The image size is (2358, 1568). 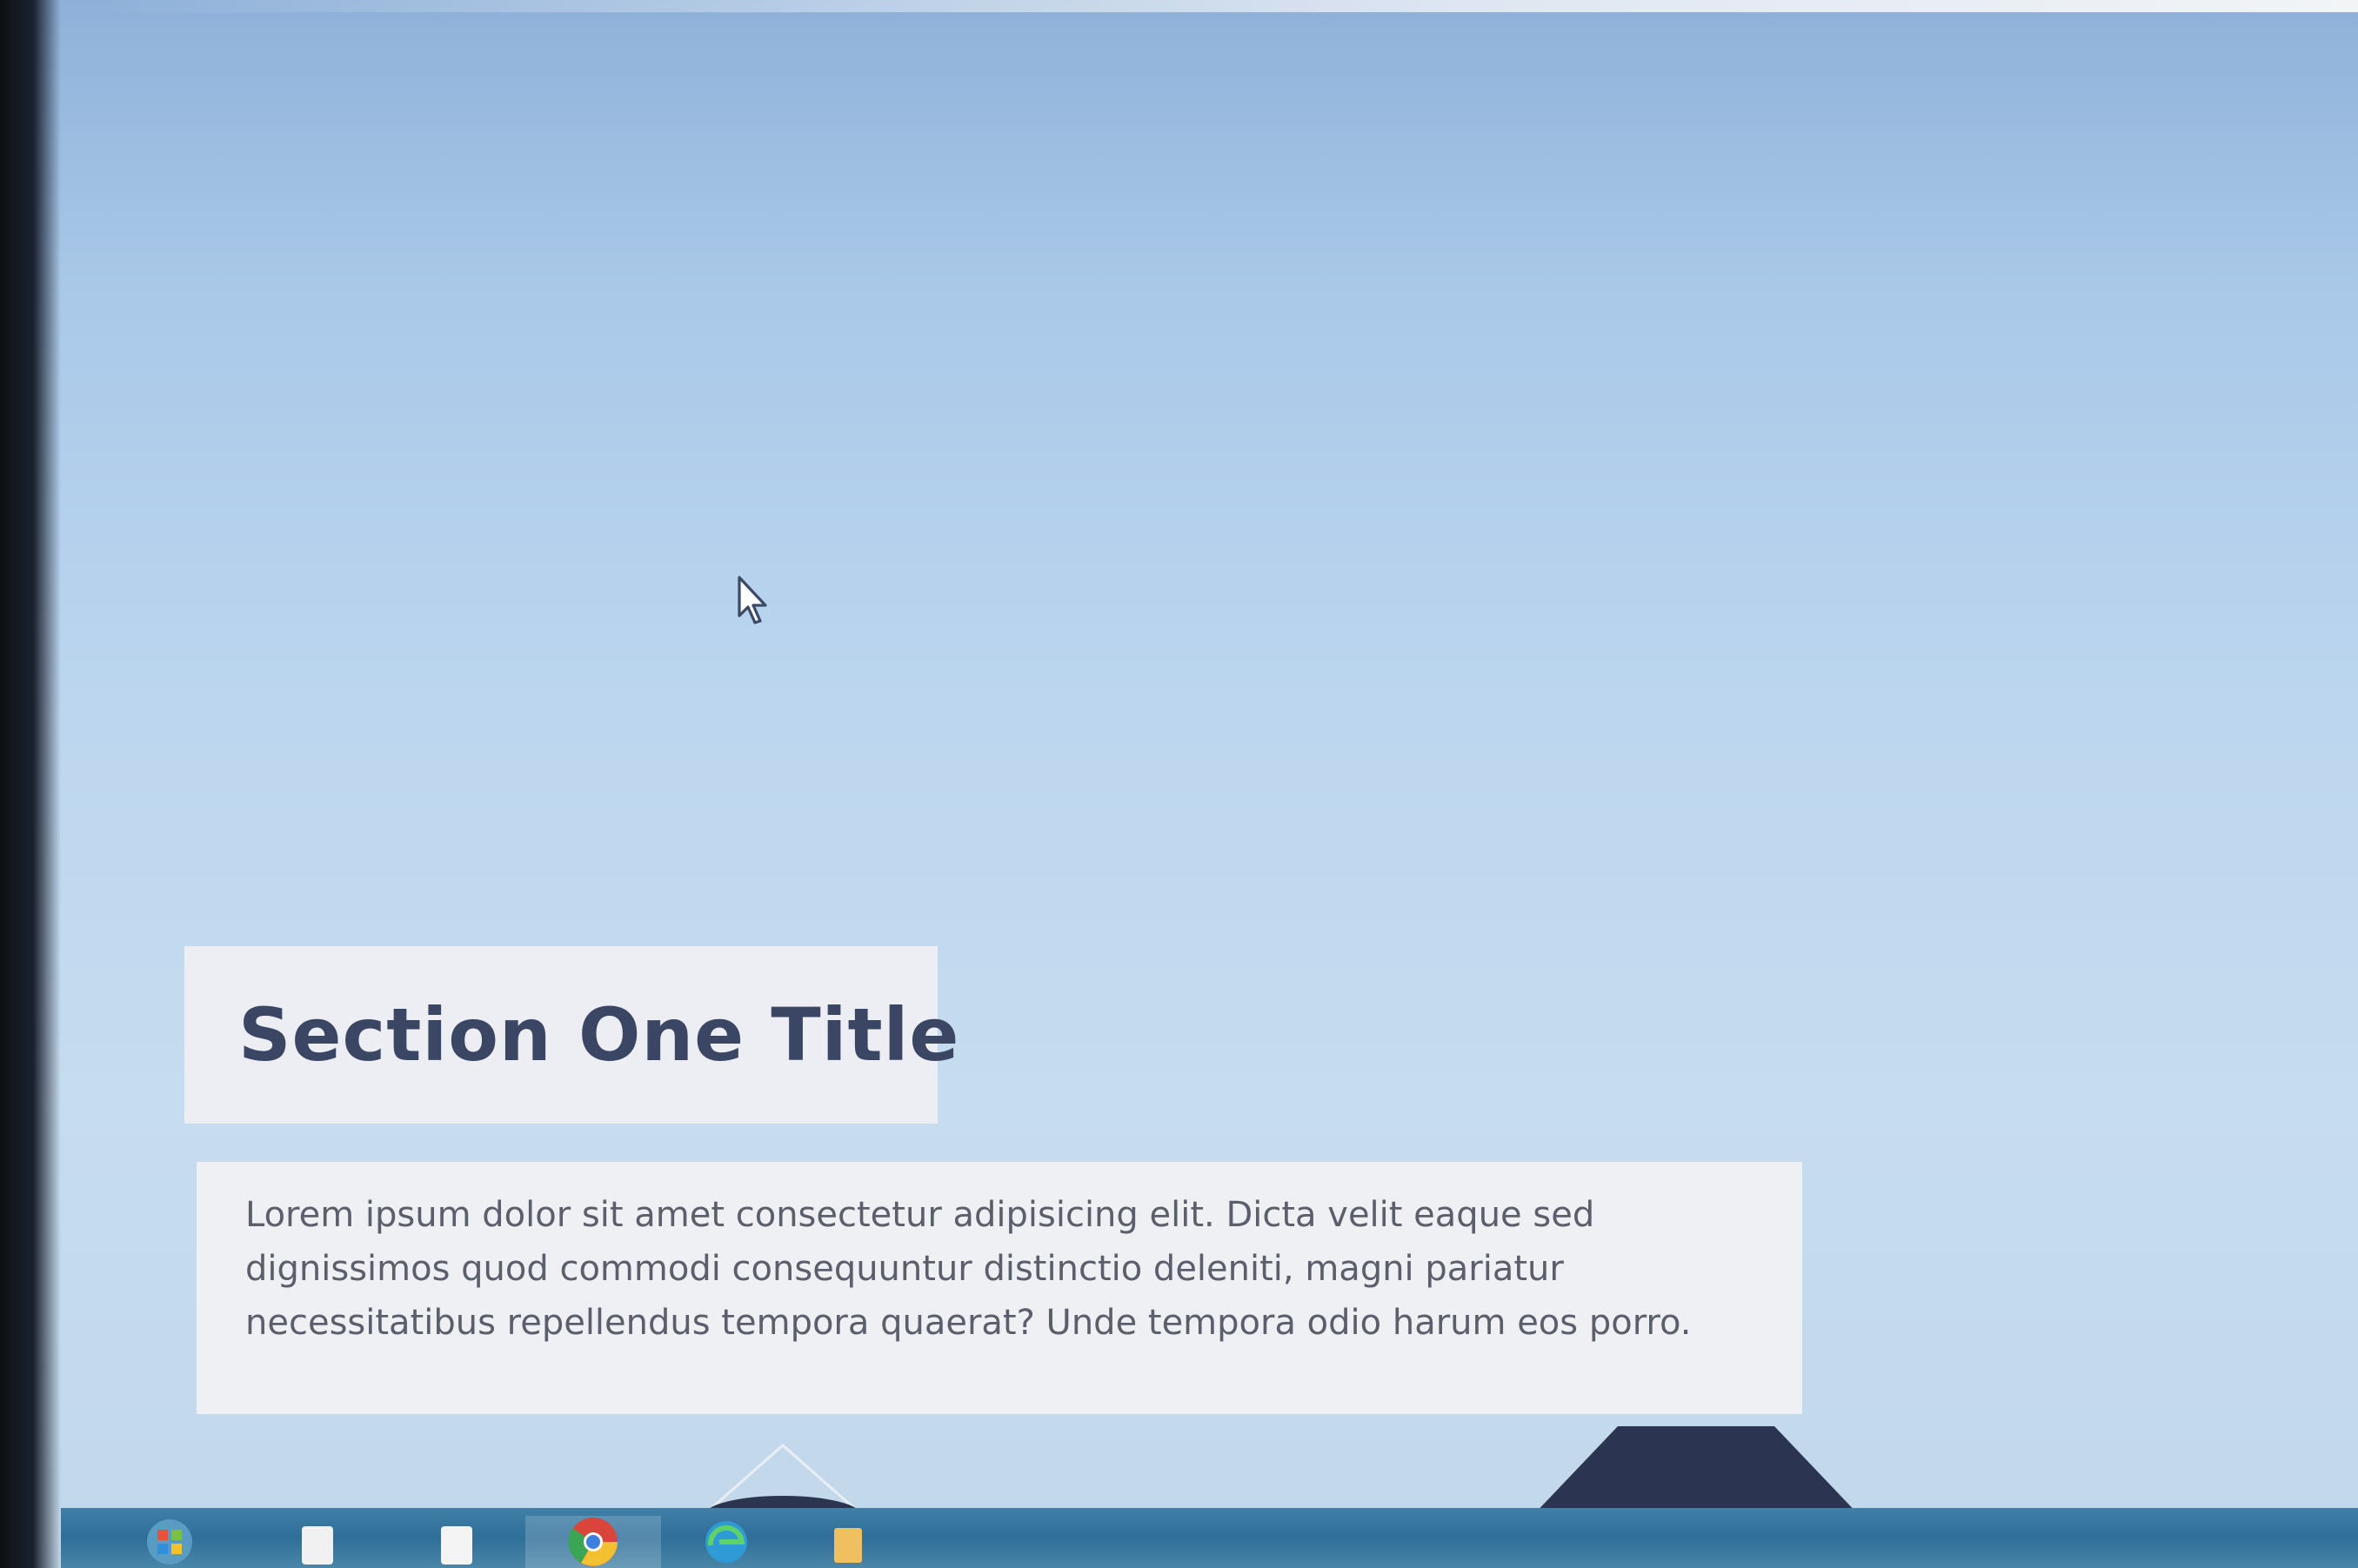 What do you see at coordinates (30, 784) in the screenshot?
I see `monitor-bezel` at bounding box center [30, 784].